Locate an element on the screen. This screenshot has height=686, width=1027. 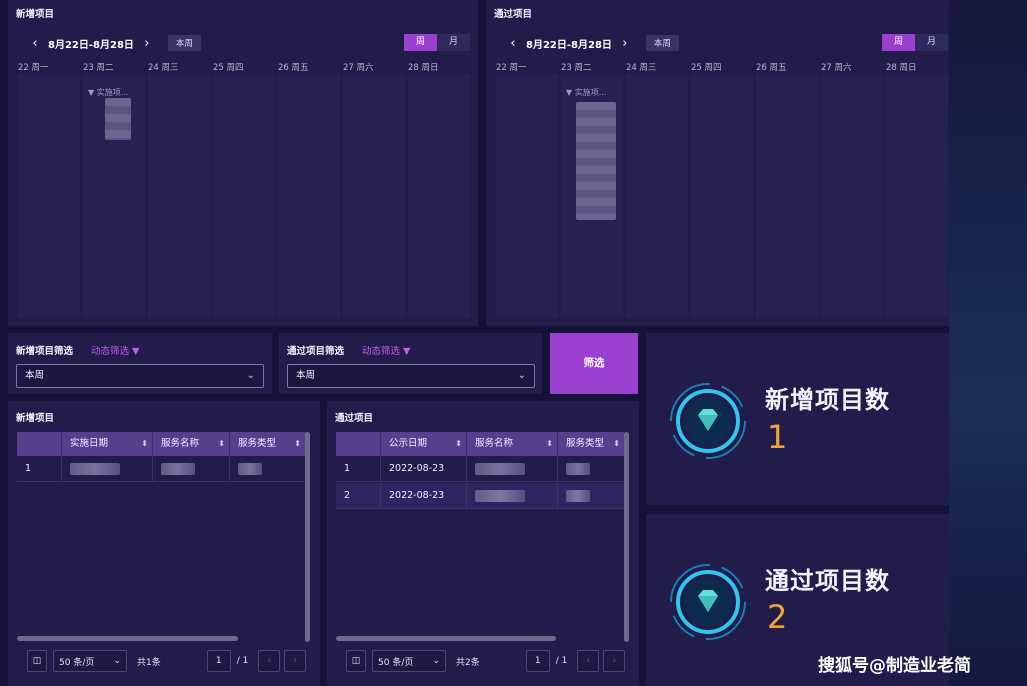
table-header: 实施日期 ⬍ 服务名称 ⬍ 服务类型 ⬍ is located at coordinates (161, 444).